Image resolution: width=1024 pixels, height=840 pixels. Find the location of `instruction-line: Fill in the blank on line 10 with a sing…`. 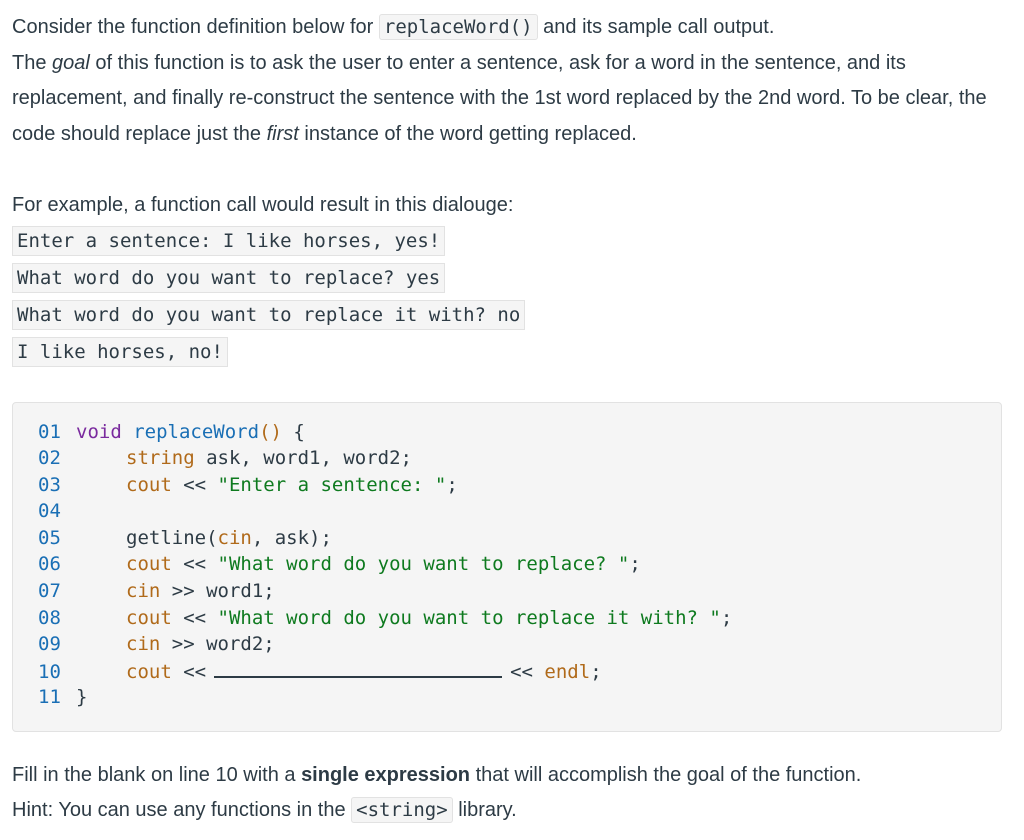

instruction-line: Fill in the blank on line 10 with a sing… is located at coordinates (512, 776).